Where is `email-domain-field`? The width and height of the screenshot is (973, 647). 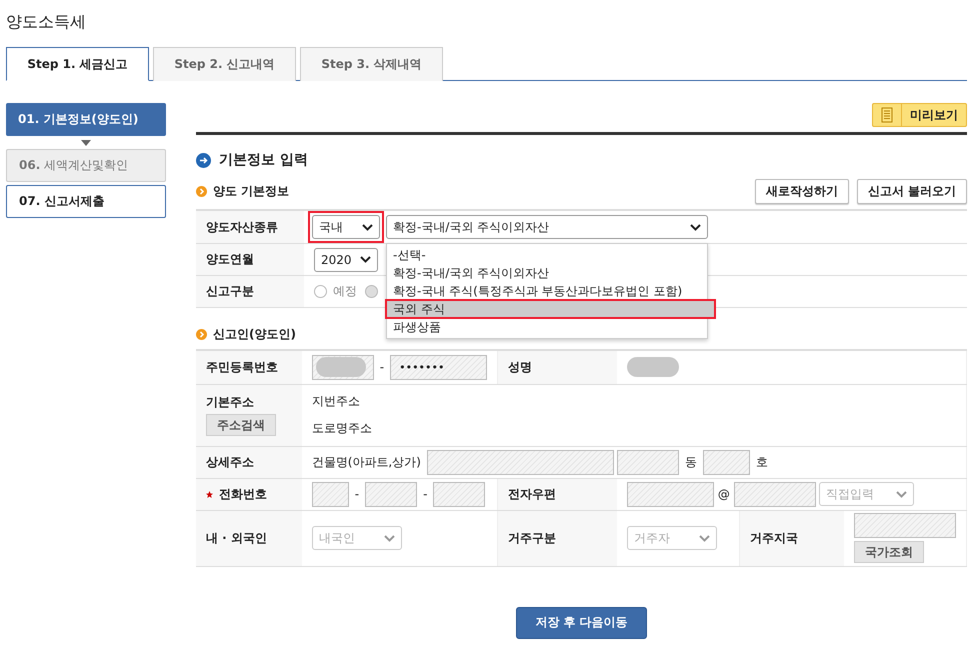 email-domain-field is located at coordinates (775, 494).